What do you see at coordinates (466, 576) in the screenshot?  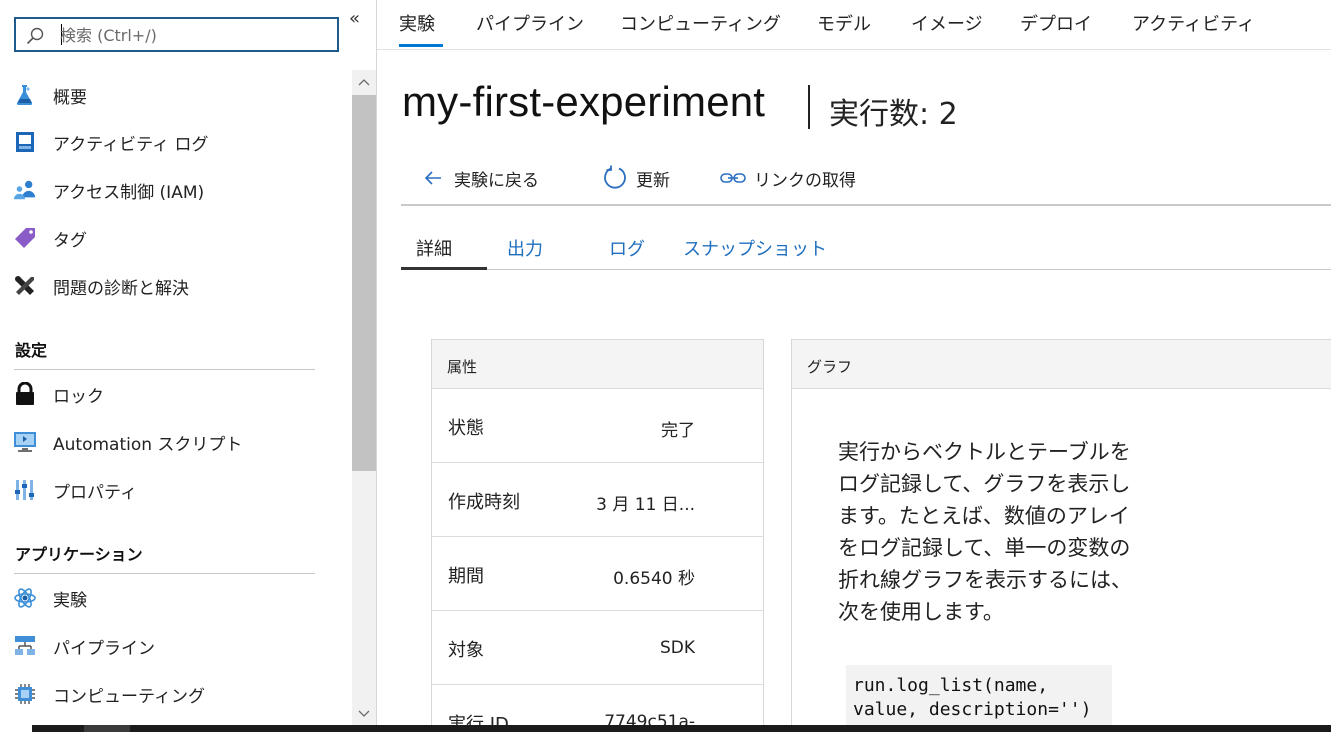 I see `property-key: 期間` at bounding box center [466, 576].